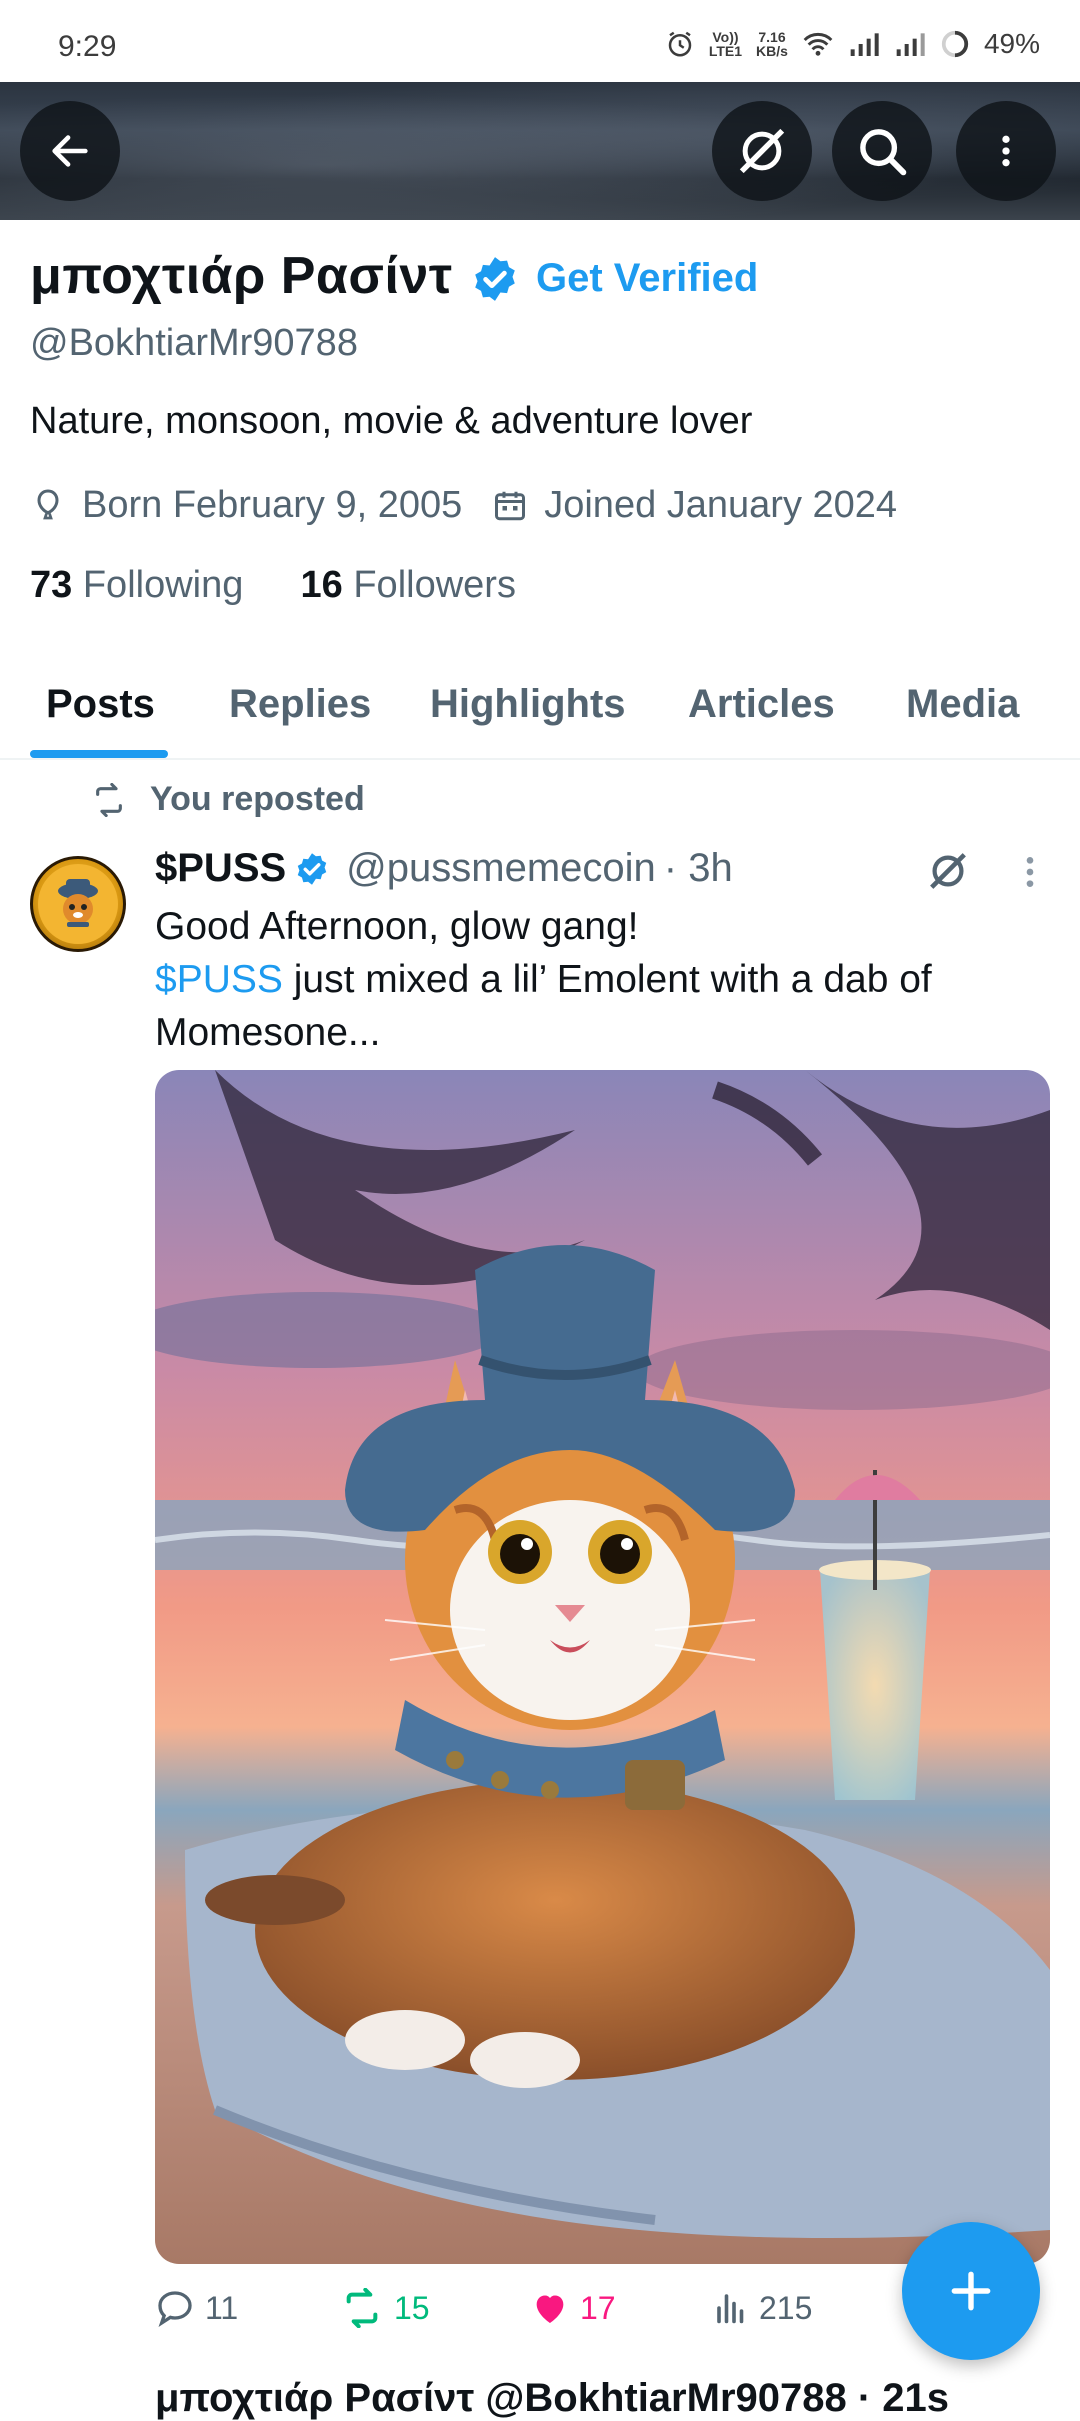  What do you see at coordinates (528, 704) in the screenshot?
I see `tab-highlights: Highlights` at bounding box center [528, 704].